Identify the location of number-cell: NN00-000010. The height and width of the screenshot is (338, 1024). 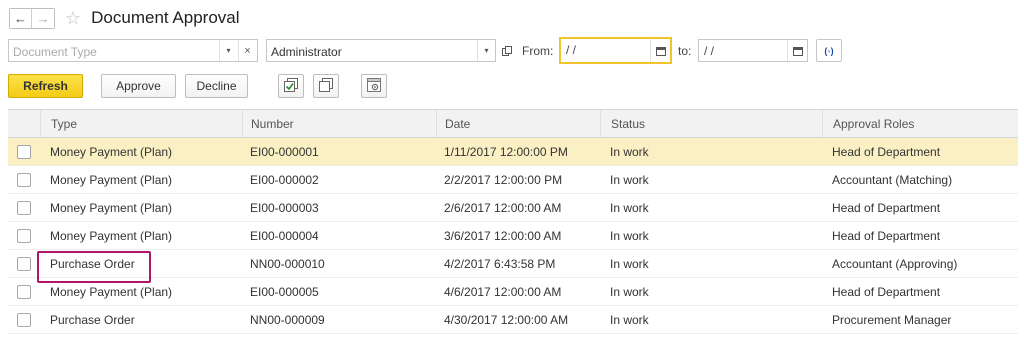
(287, 263).